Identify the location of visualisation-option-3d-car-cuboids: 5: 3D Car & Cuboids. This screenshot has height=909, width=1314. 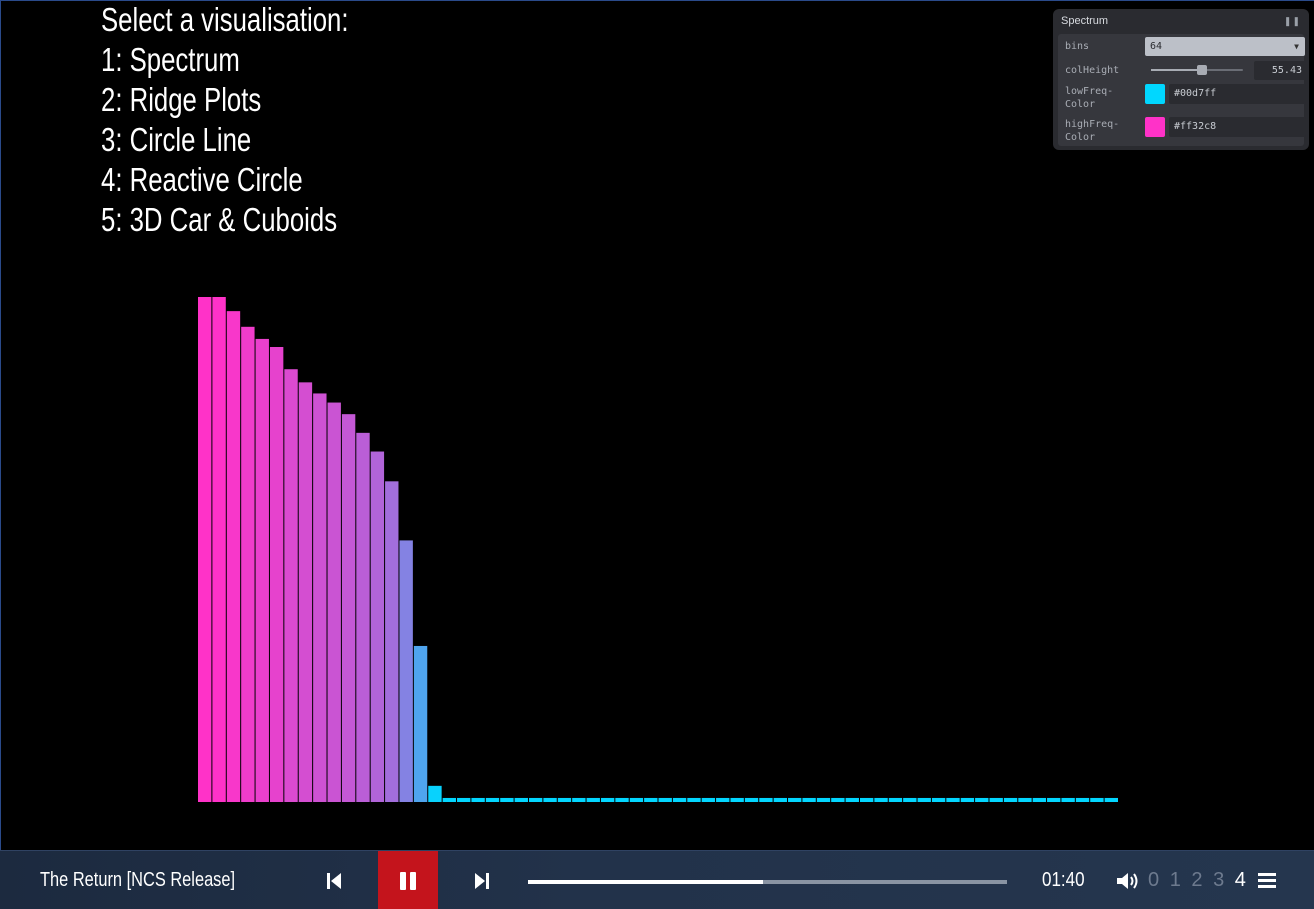
(225, 220).